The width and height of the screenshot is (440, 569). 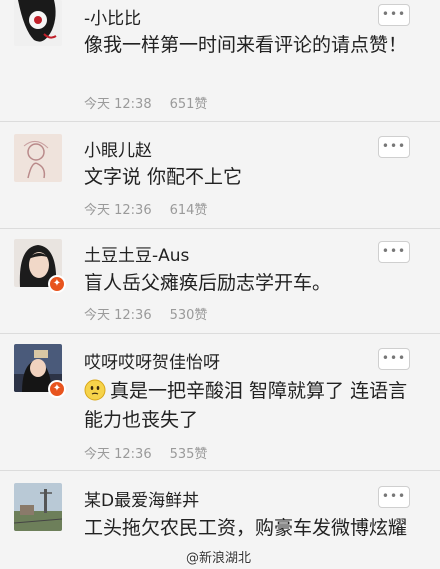 What do you see at coordinates (219, 558) in the screenshot?
I see `watermark: @新浪湖北` at bounding box center [219, 558].